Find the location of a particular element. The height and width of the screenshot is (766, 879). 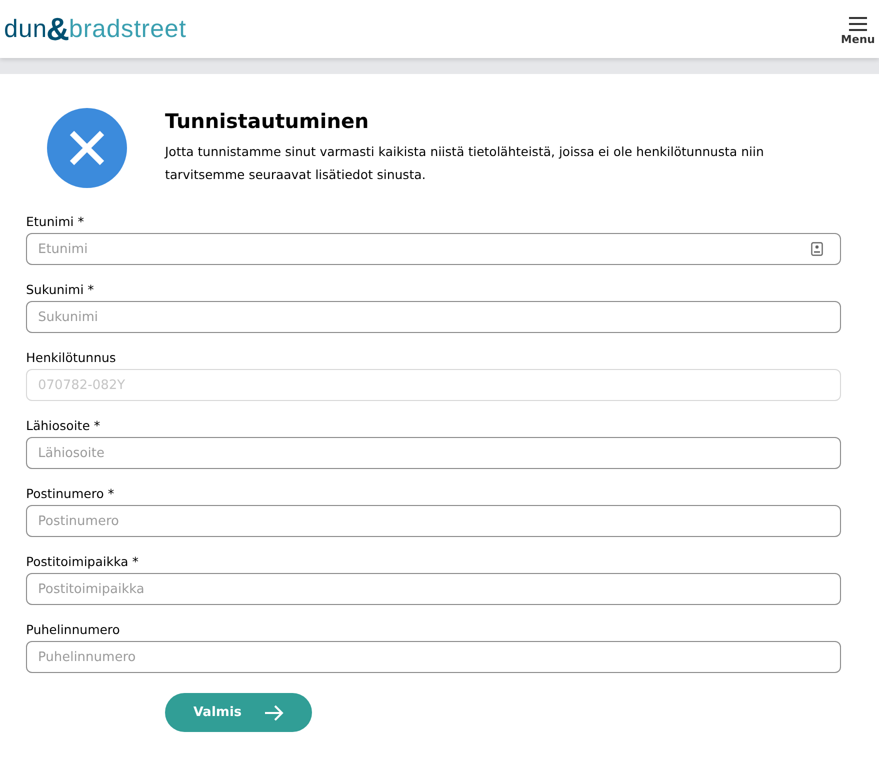

contact-card-icon is located at coordinates (817, 249).